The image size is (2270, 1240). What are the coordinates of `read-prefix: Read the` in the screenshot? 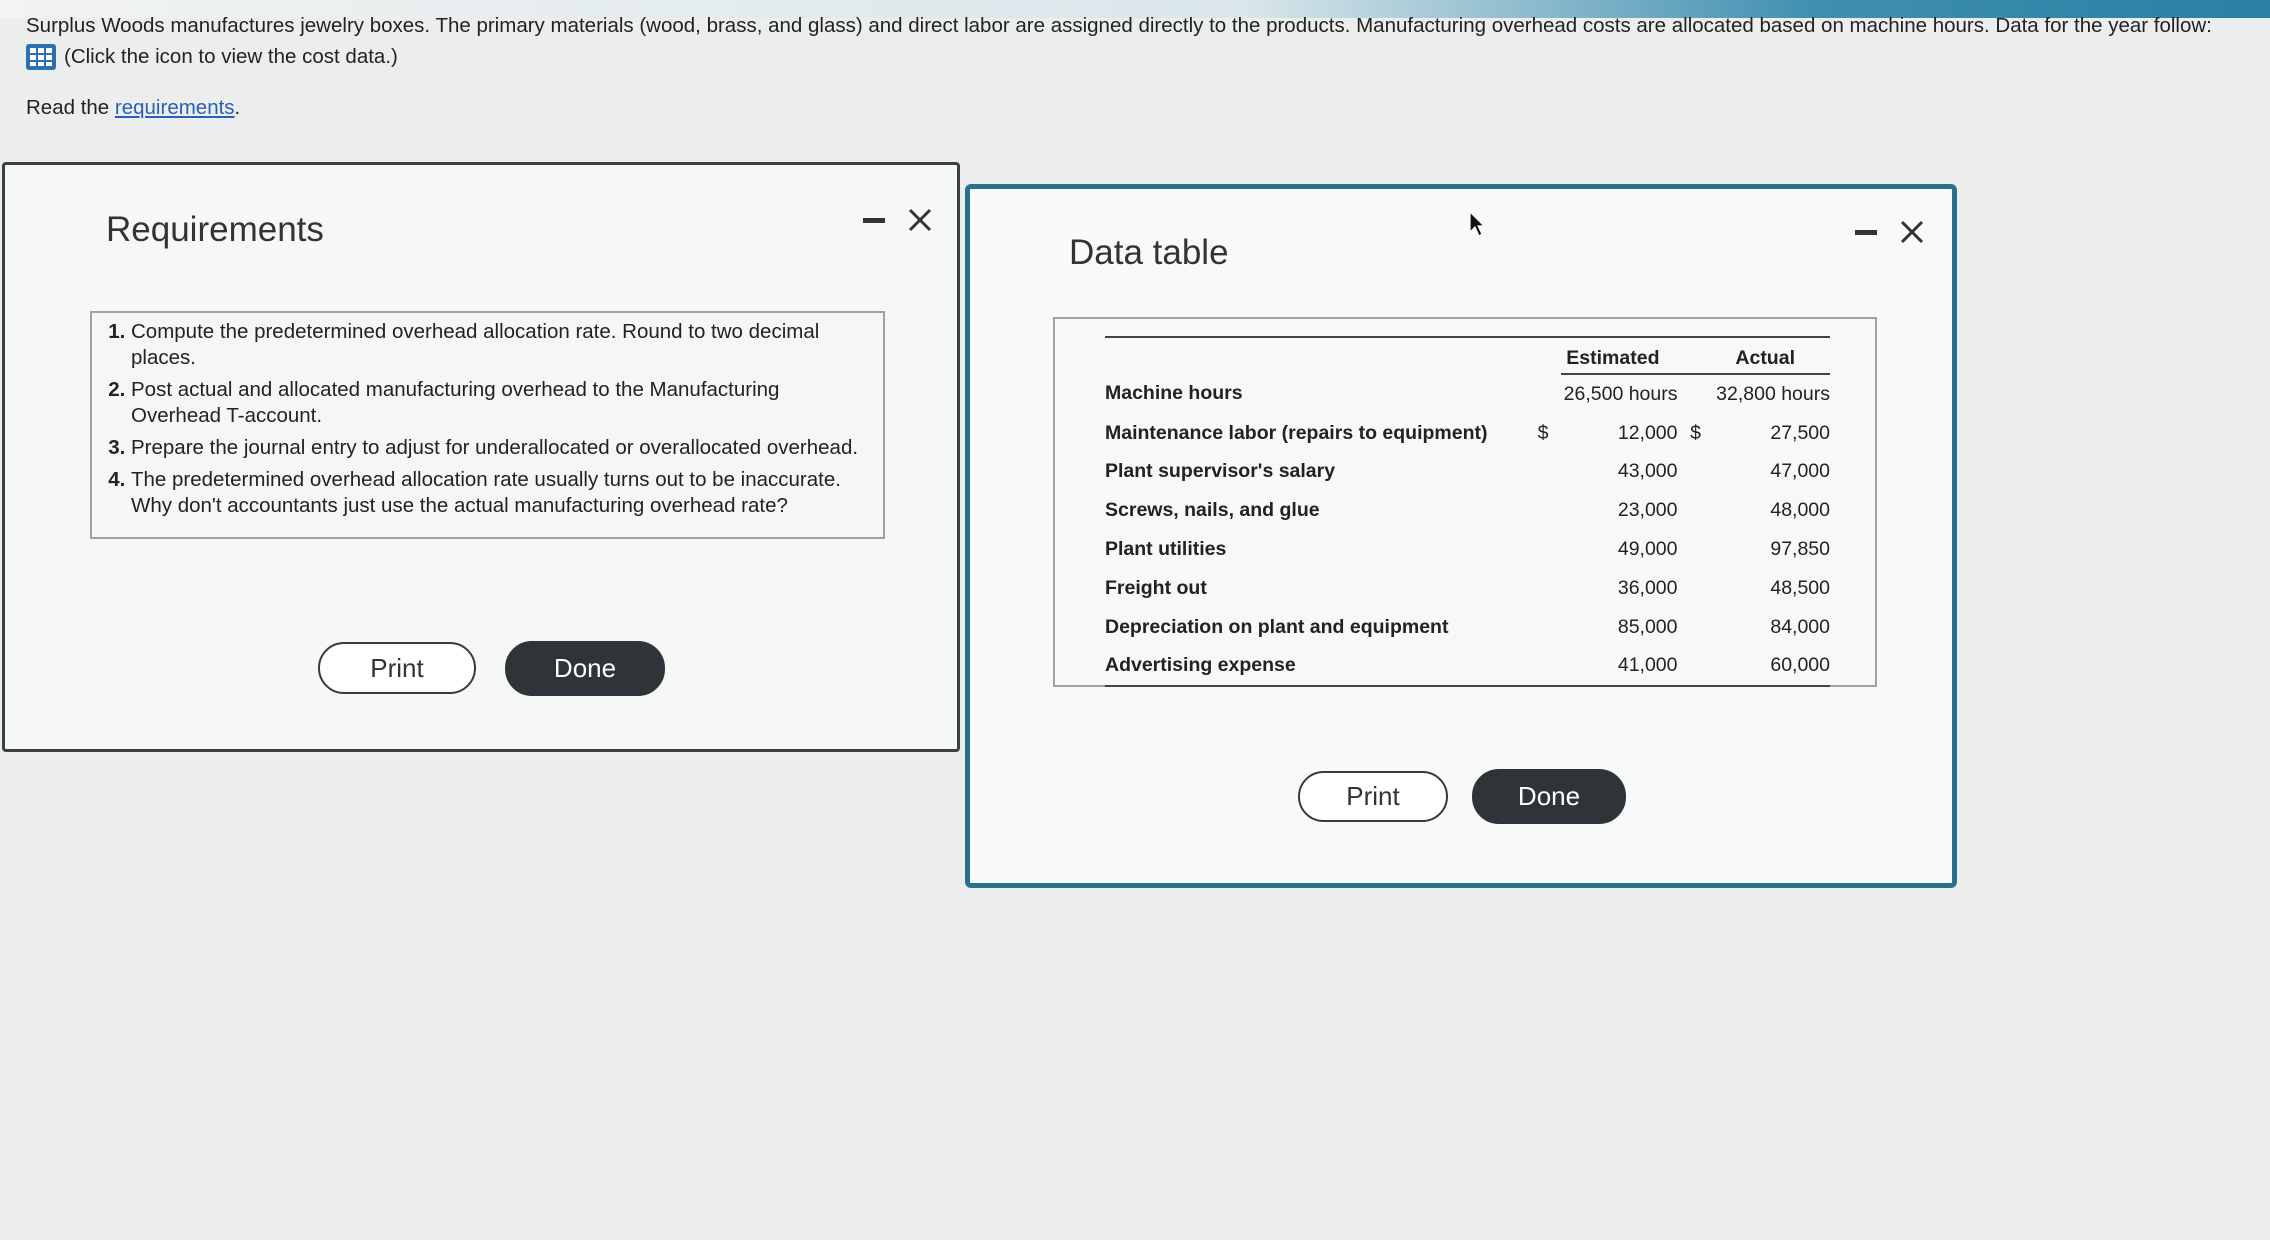 It's located at (68, 107).